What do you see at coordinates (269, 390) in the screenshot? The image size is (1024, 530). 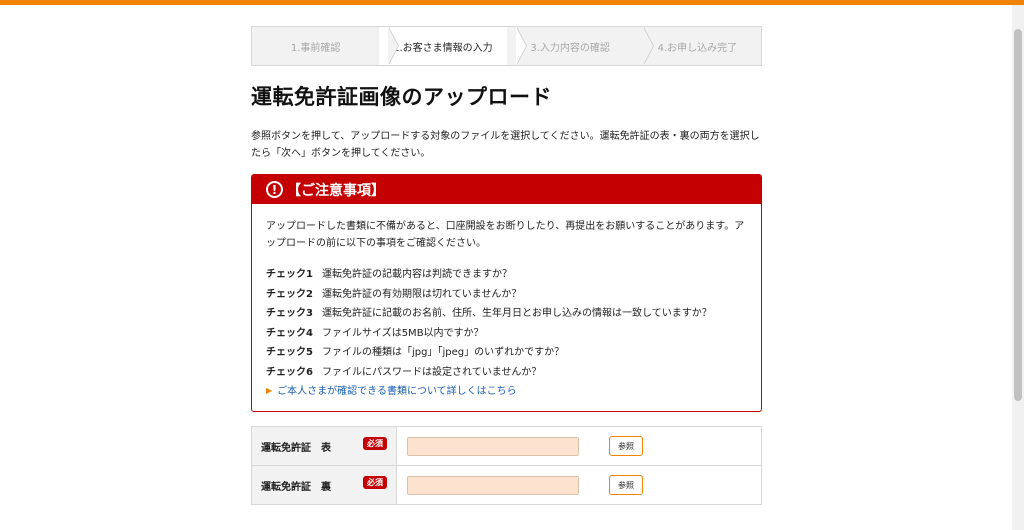 I see `triangle-right-icon: ▶` at bounding box center [269, 390].